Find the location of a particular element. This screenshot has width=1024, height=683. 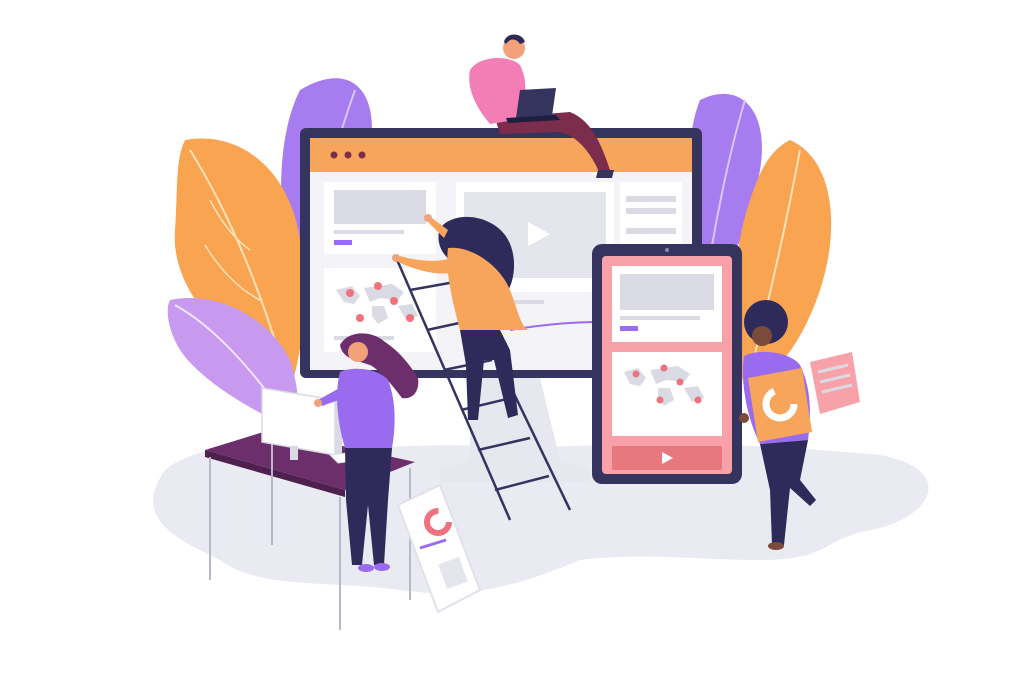

tablet-camera is located at coordinates (667, 250).